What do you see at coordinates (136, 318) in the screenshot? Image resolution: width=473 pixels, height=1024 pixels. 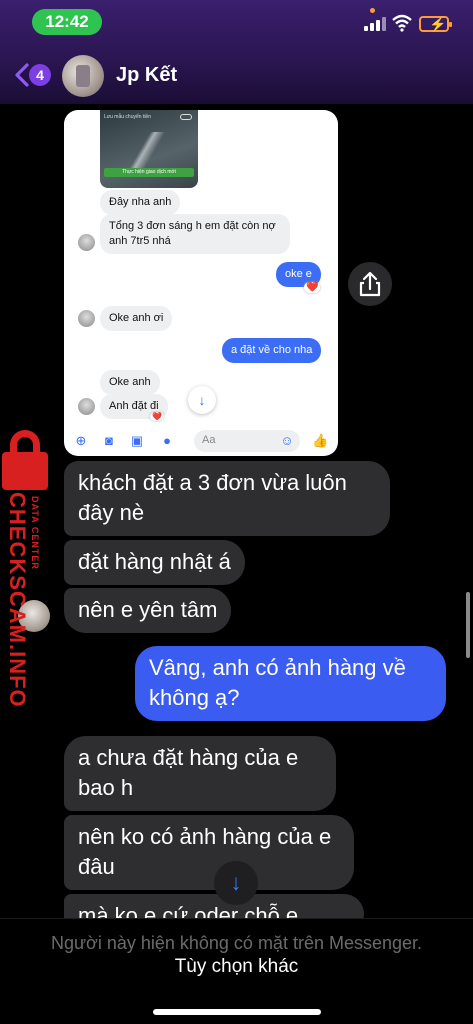 I see `mini-message: Oke anh ơi` at bounding box center [136, 318].